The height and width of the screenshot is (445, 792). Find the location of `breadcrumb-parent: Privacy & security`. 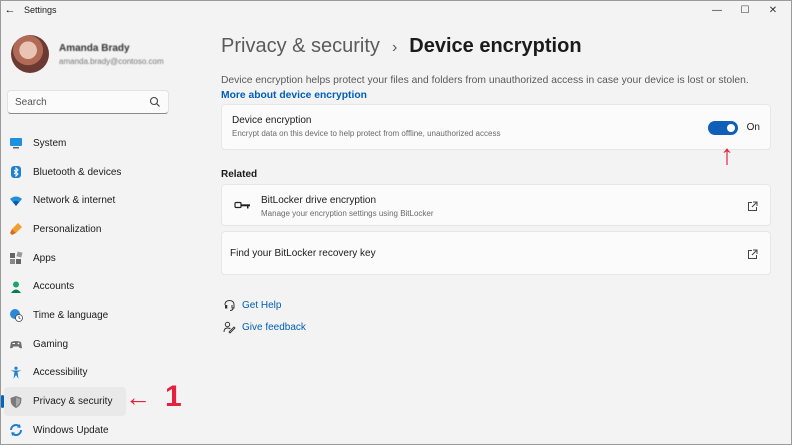

breadcrumb-parent: Privacy & security is located at coordinates (300, 46).